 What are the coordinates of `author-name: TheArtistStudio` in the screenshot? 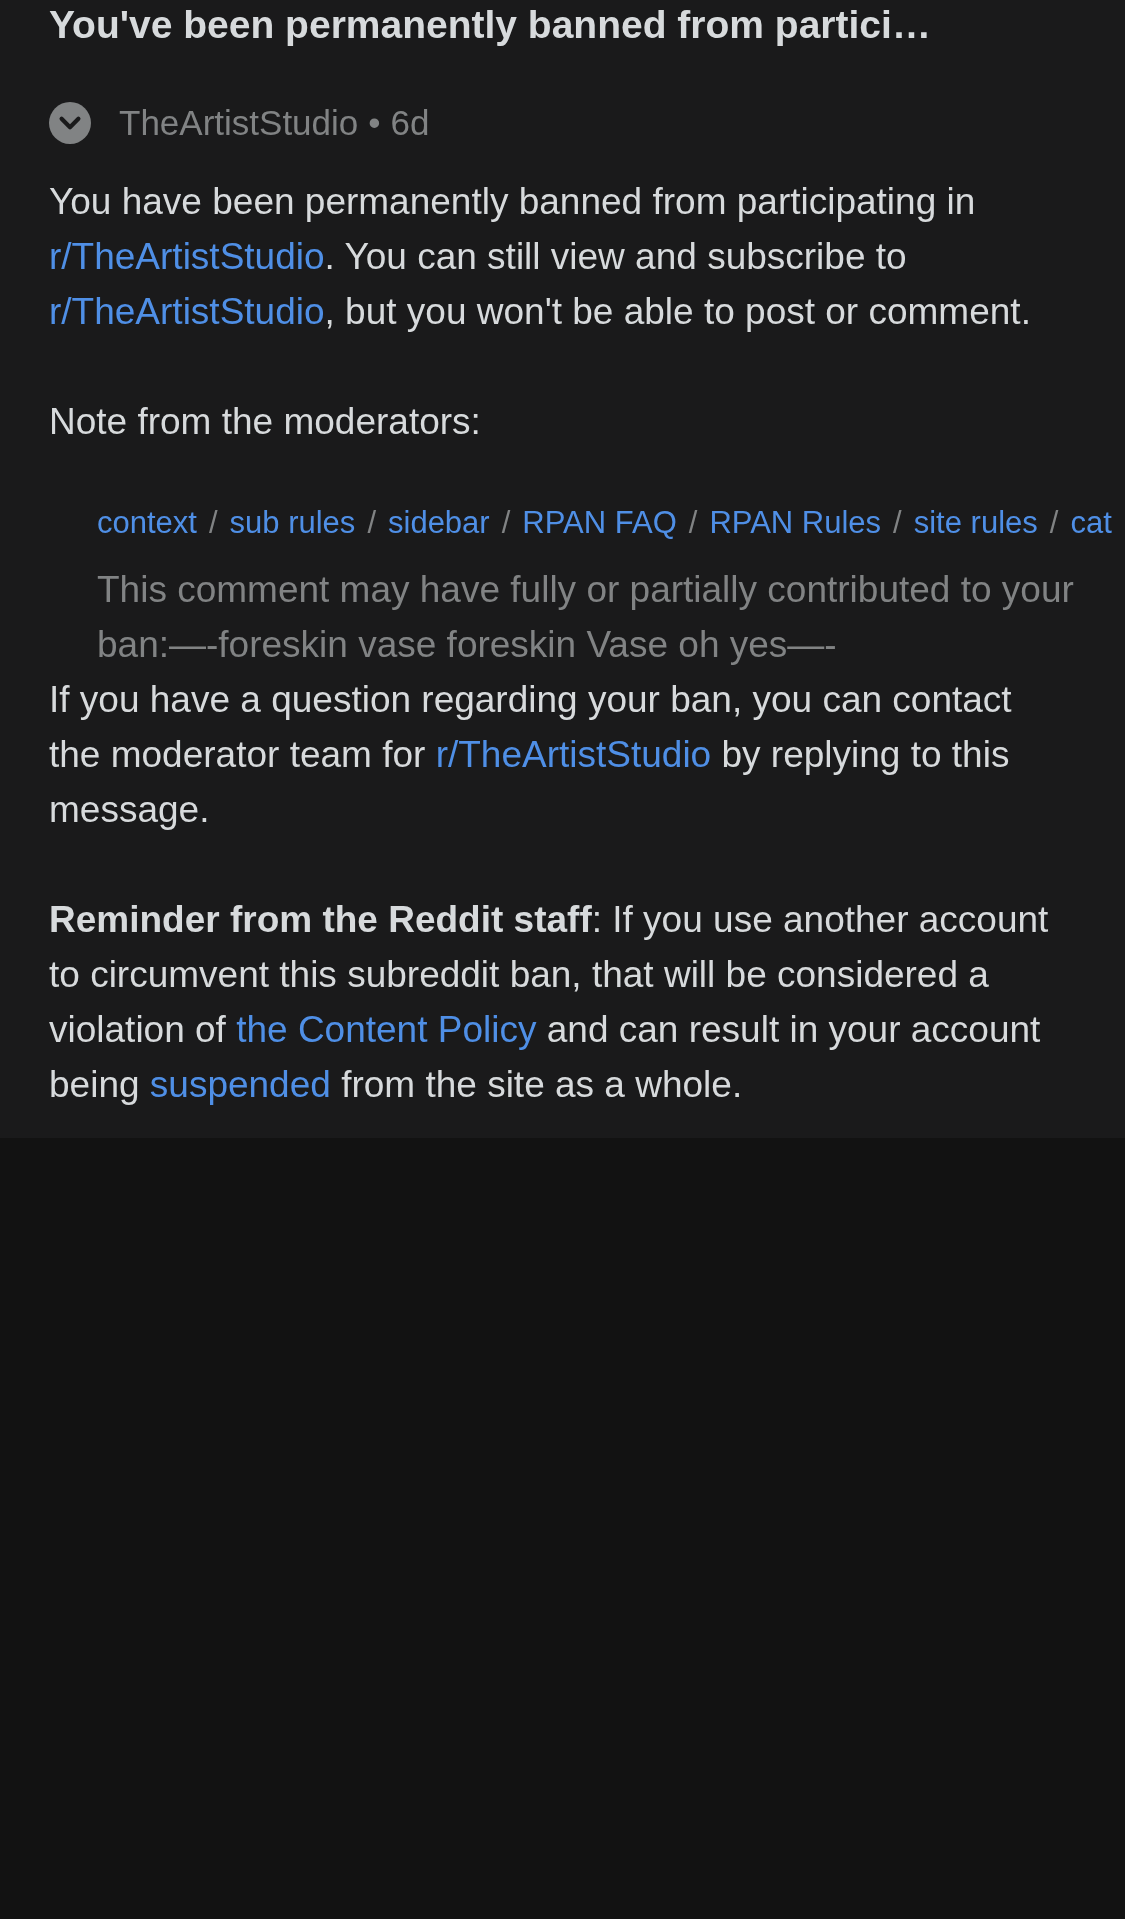 It's located at (239, 123).